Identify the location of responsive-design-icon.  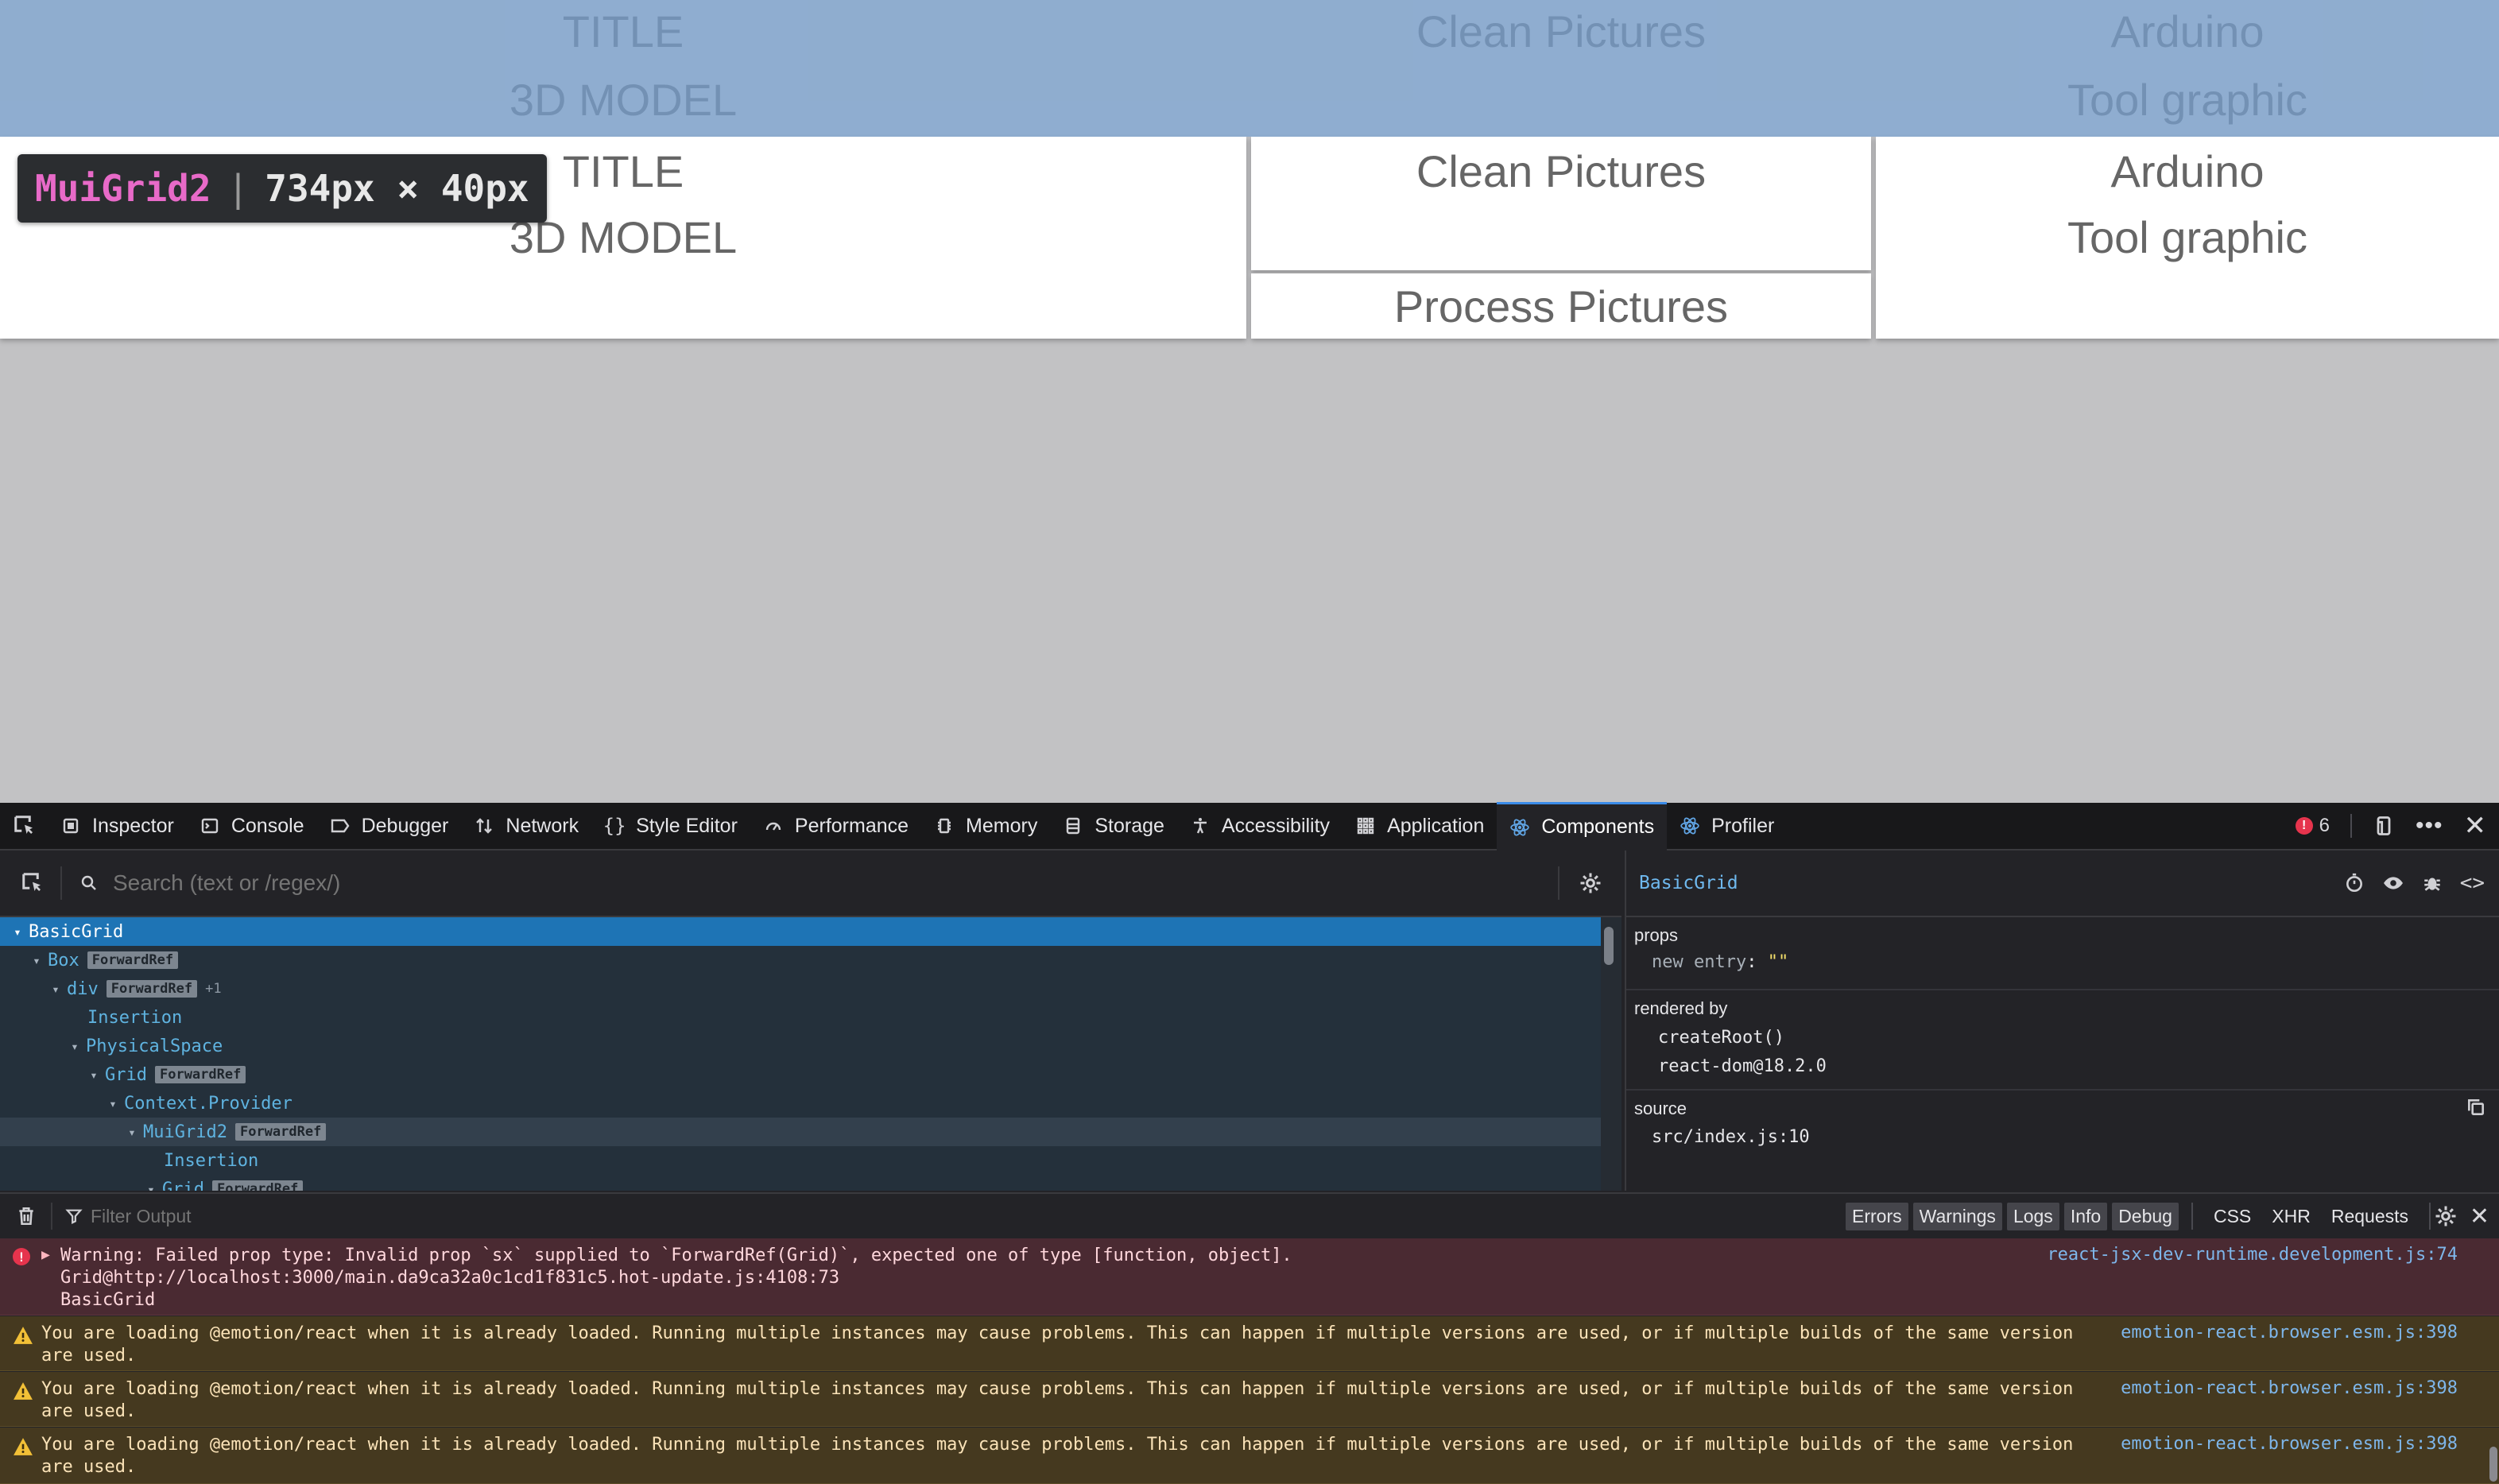
(2384, 826).